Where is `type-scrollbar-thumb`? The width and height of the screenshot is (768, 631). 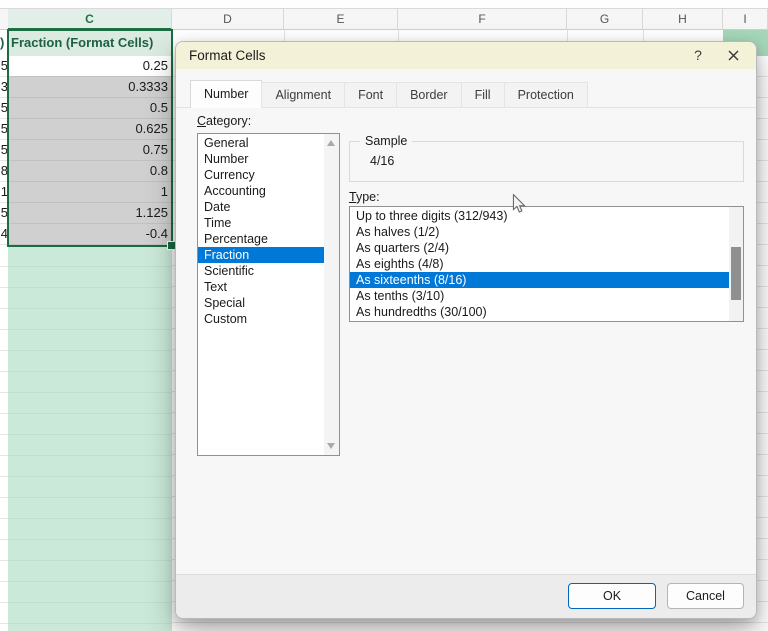
type-scrollbar-thumb is located at coordinates (736, 273).